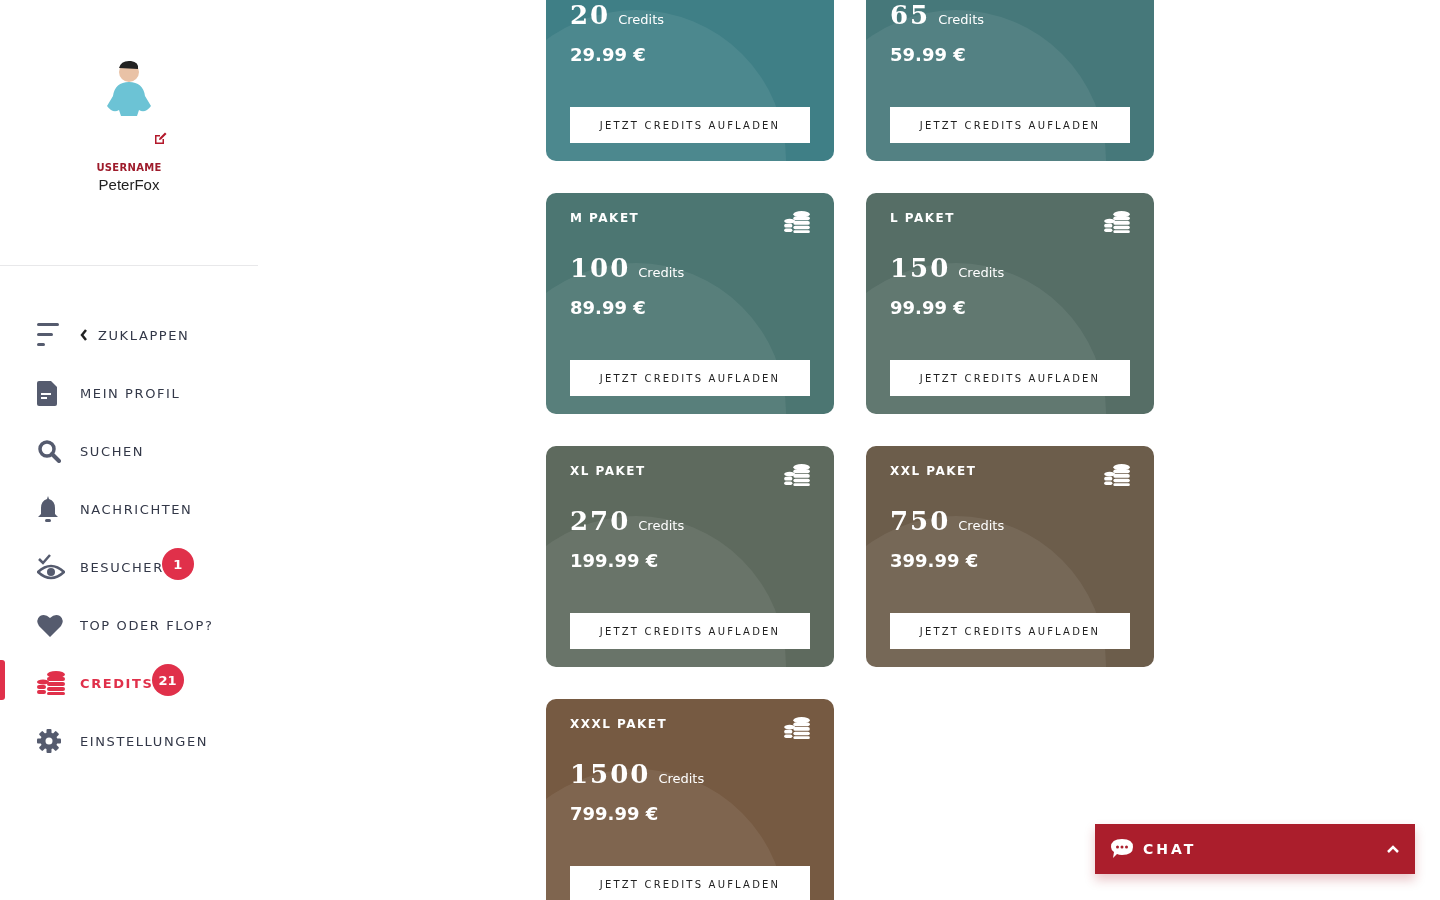  What do you see at coordinates (49, 741) in the screenshot?
I see `settings-icon` at bounding box center [49, 741].